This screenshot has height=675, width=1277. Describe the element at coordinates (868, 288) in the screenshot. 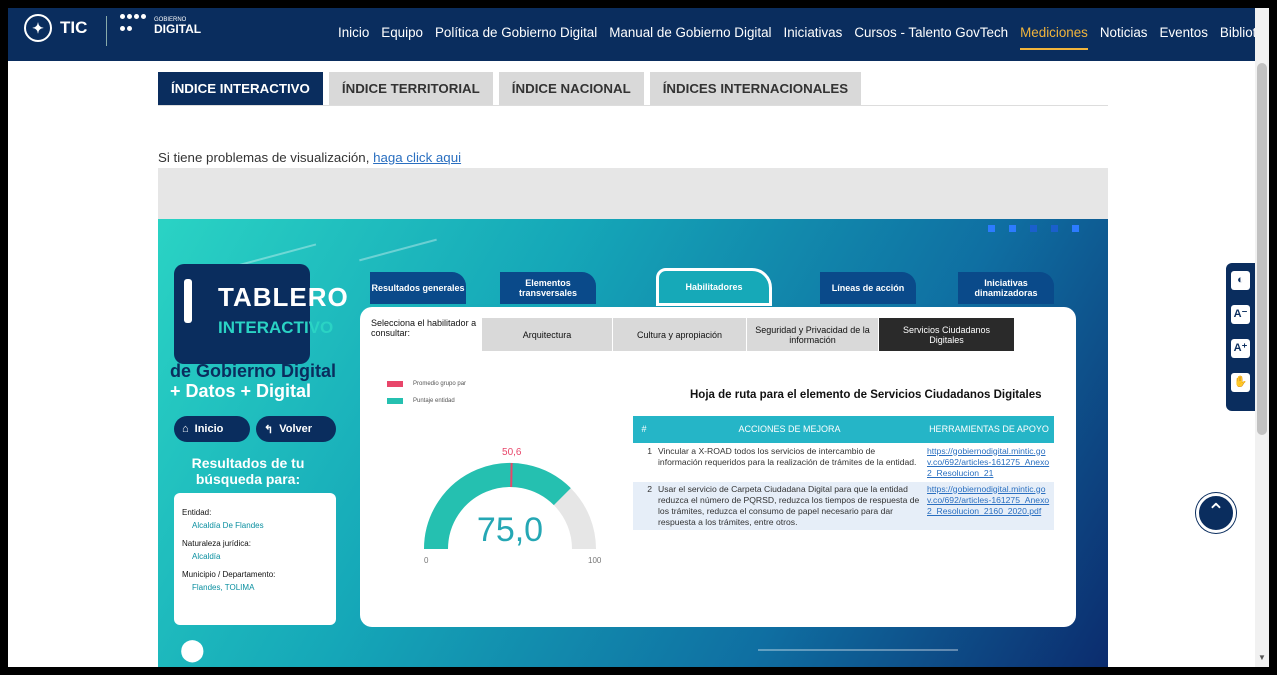

I see `section-tab-lineas: Líneas de acción` at that location.